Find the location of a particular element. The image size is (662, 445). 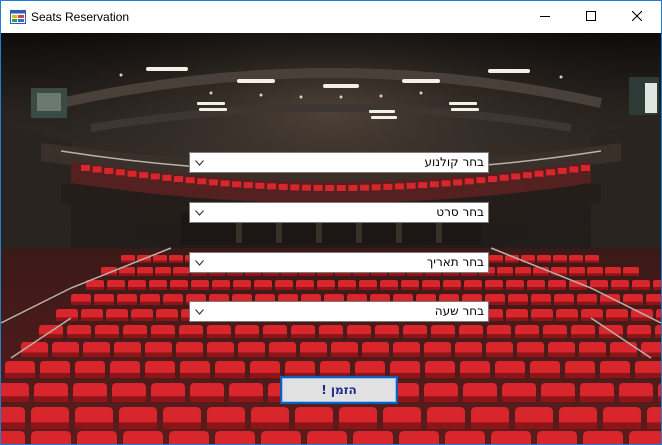

minimize-icon is located at coordinates (545, 17).